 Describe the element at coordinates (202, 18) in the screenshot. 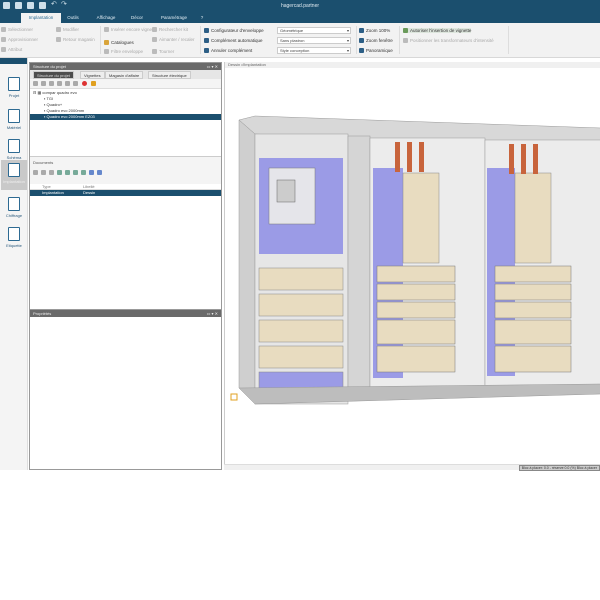

I see `tab-help: ?` at that location.